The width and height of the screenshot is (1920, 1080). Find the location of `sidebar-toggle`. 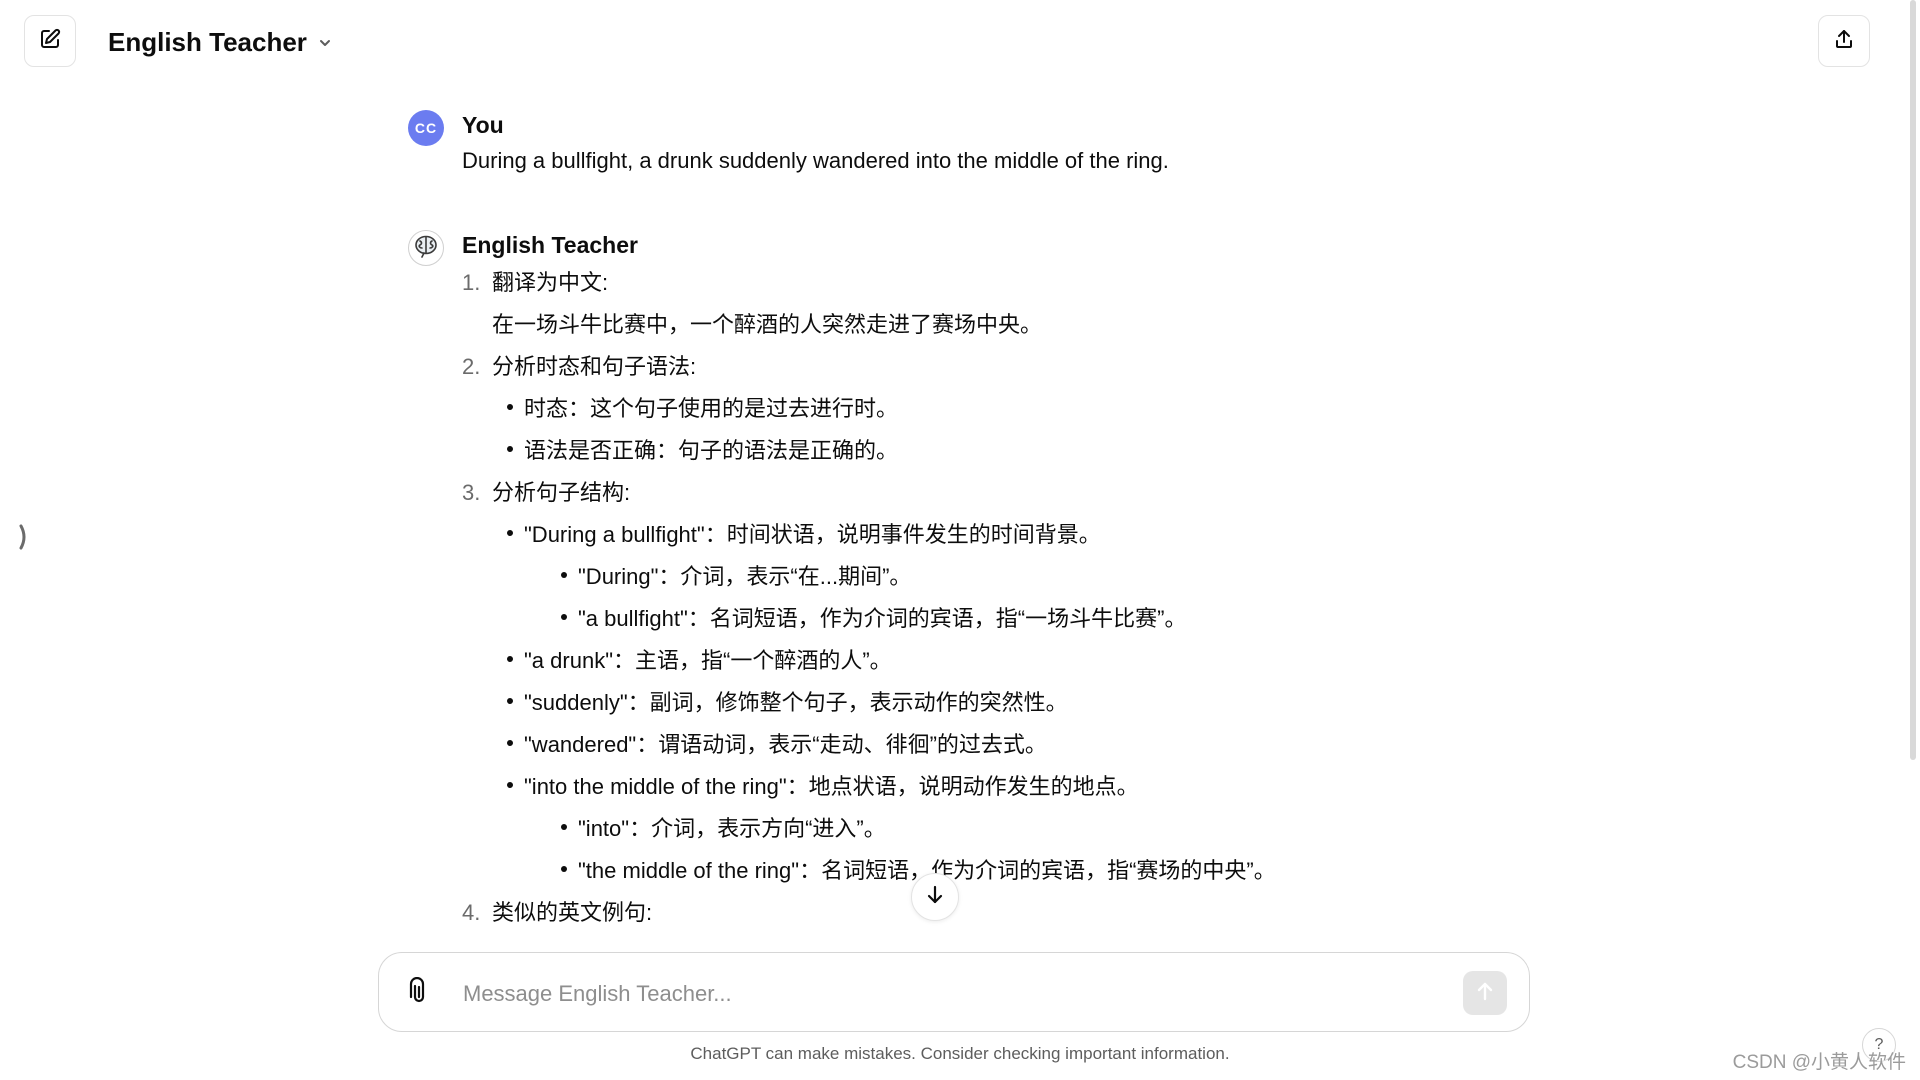

sidebar-toggle is located at coordinates (24, 539).